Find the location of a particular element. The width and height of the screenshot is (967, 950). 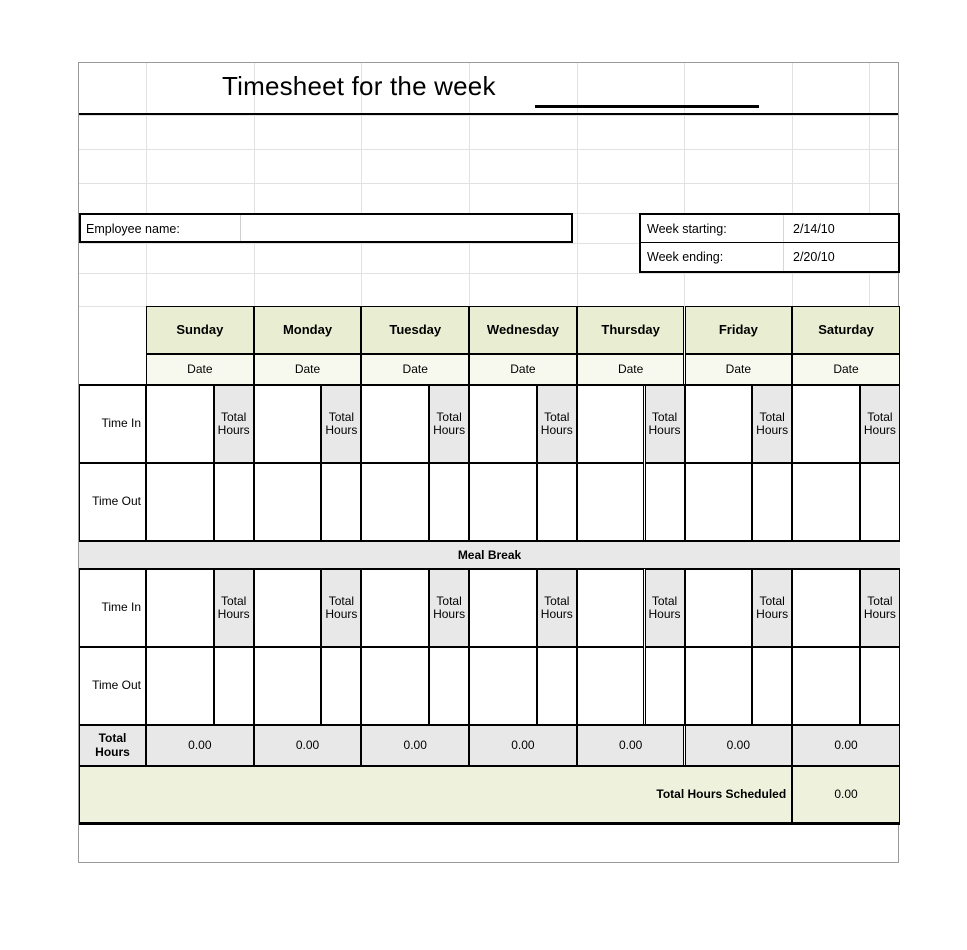

employee-divider is located at coordinates (240, 228).